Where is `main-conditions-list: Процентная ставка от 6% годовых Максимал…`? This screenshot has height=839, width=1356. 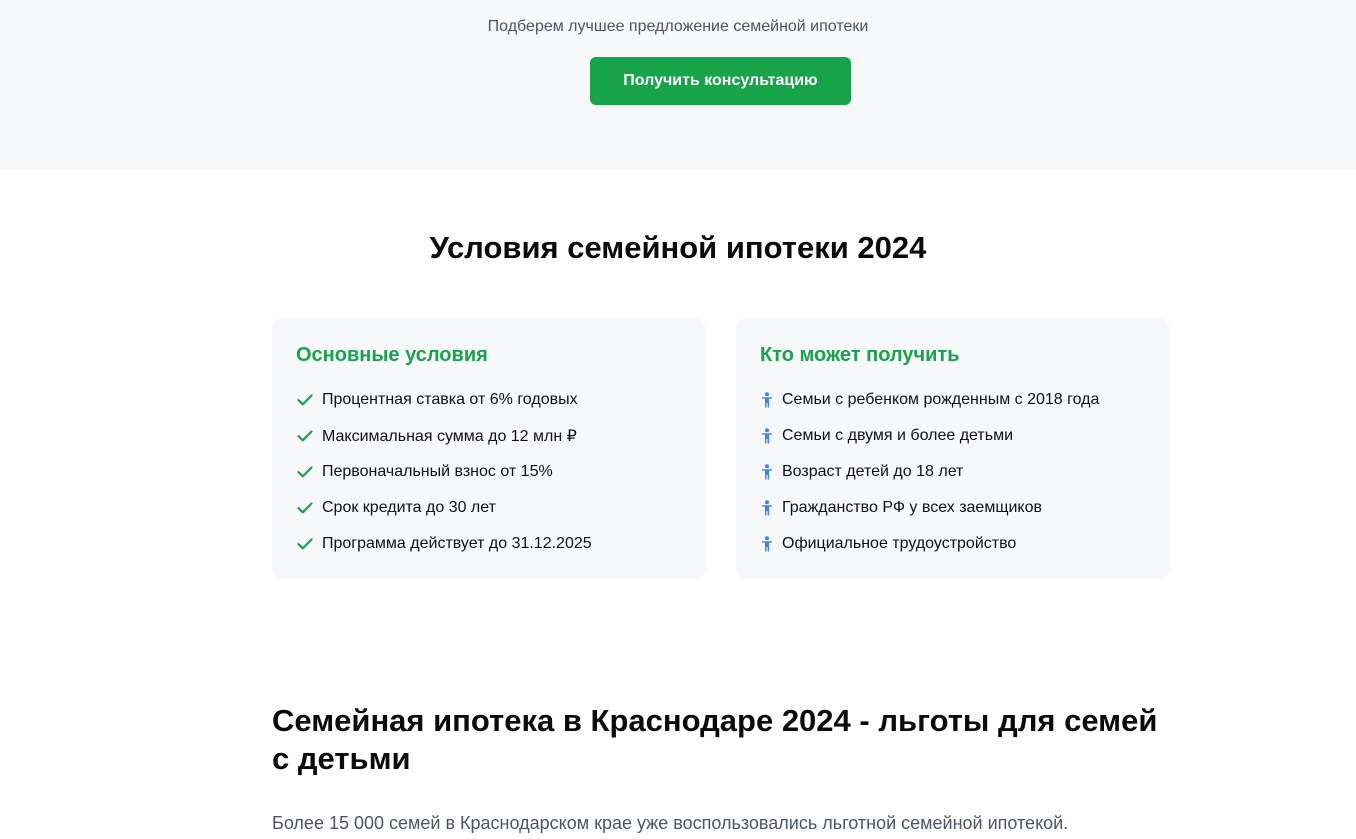
main-conditions-list: Процентная ставка от 6% годовых Максимал… is located at coordinates (489, 472).